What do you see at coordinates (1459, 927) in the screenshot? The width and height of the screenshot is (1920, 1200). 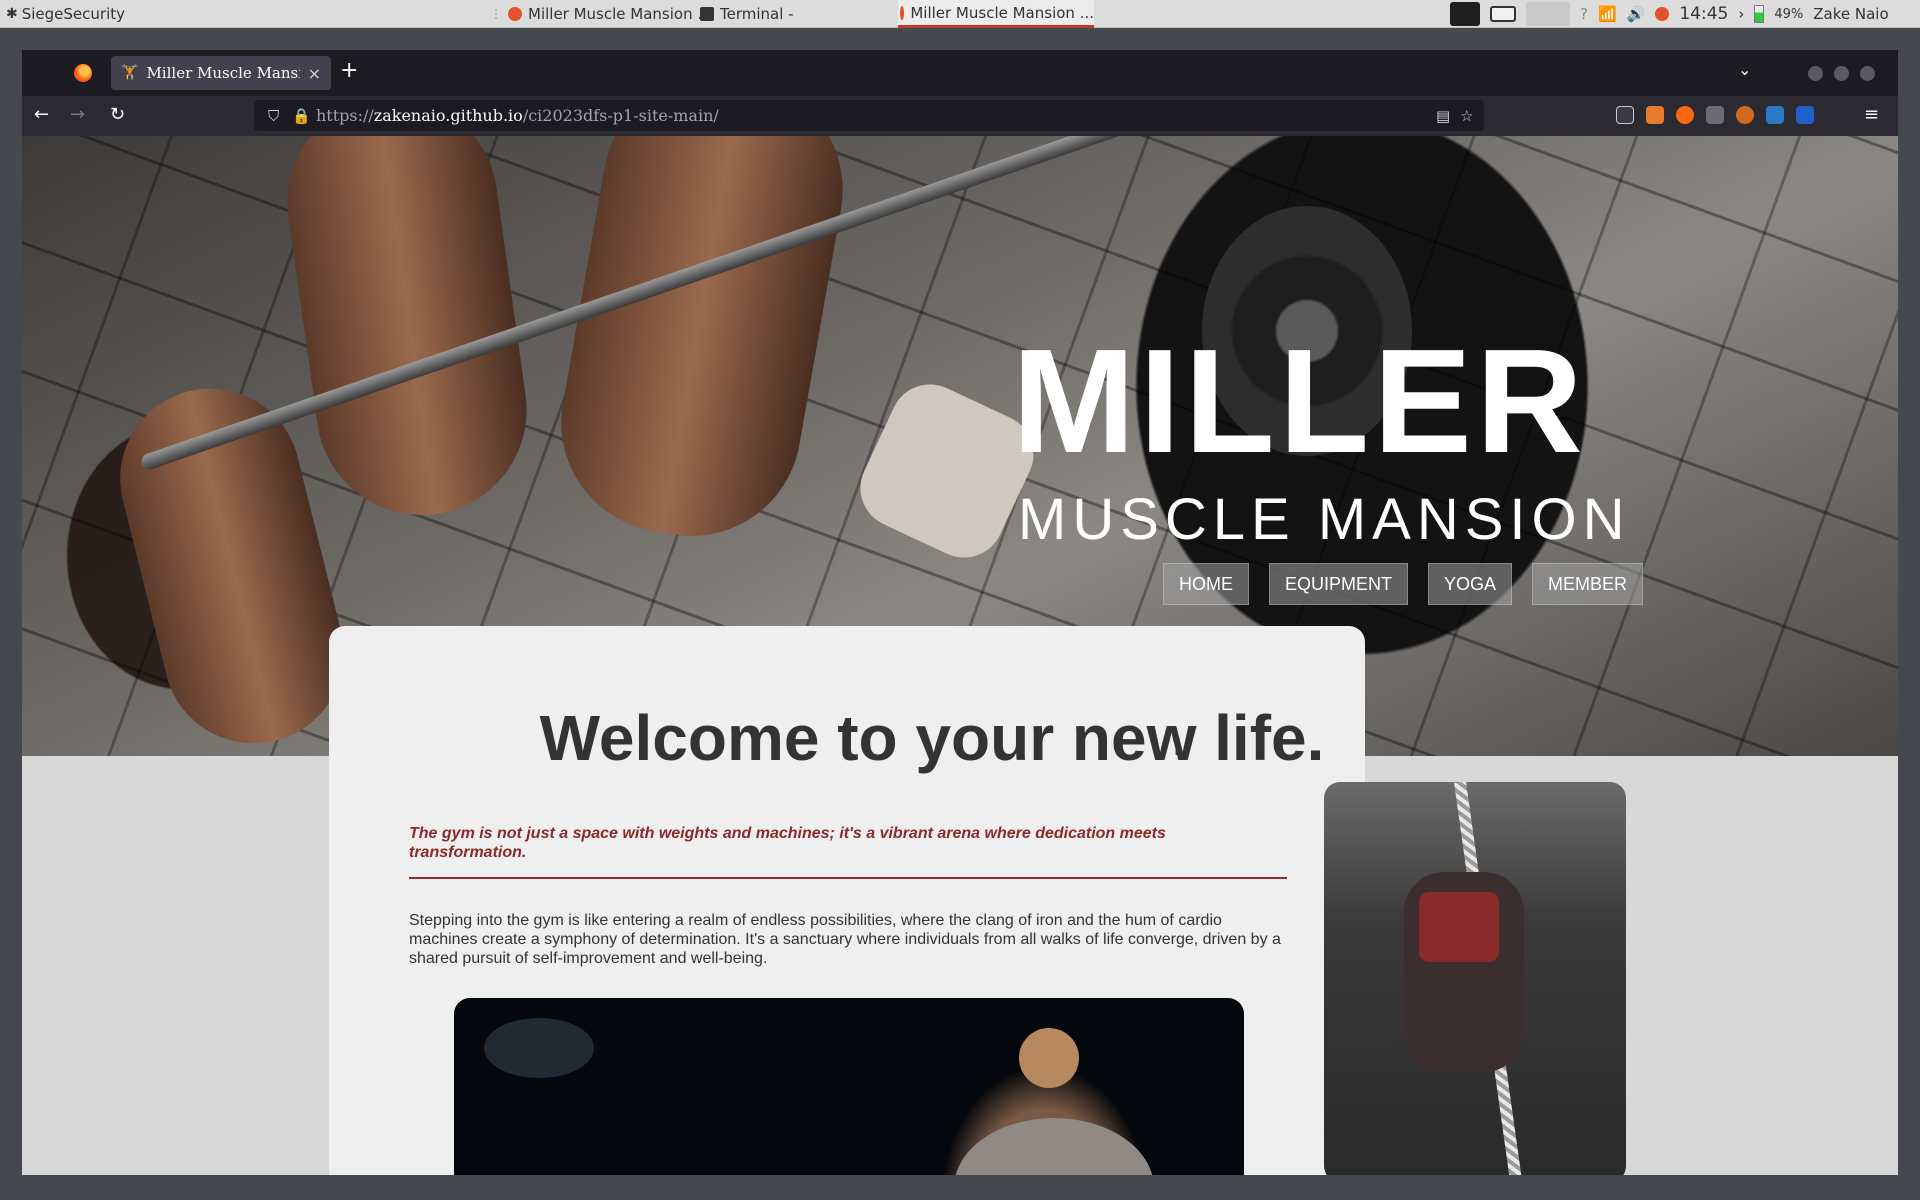 I see `climber-shirt` at bounding box center [1459, 927].